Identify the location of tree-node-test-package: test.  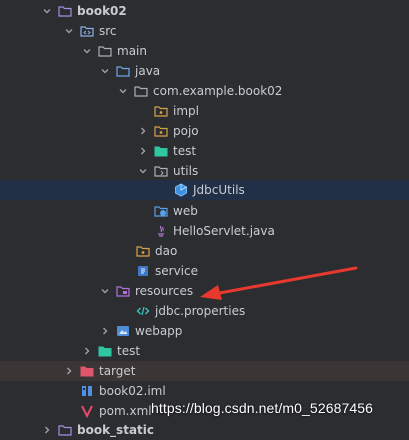
(204, 151).